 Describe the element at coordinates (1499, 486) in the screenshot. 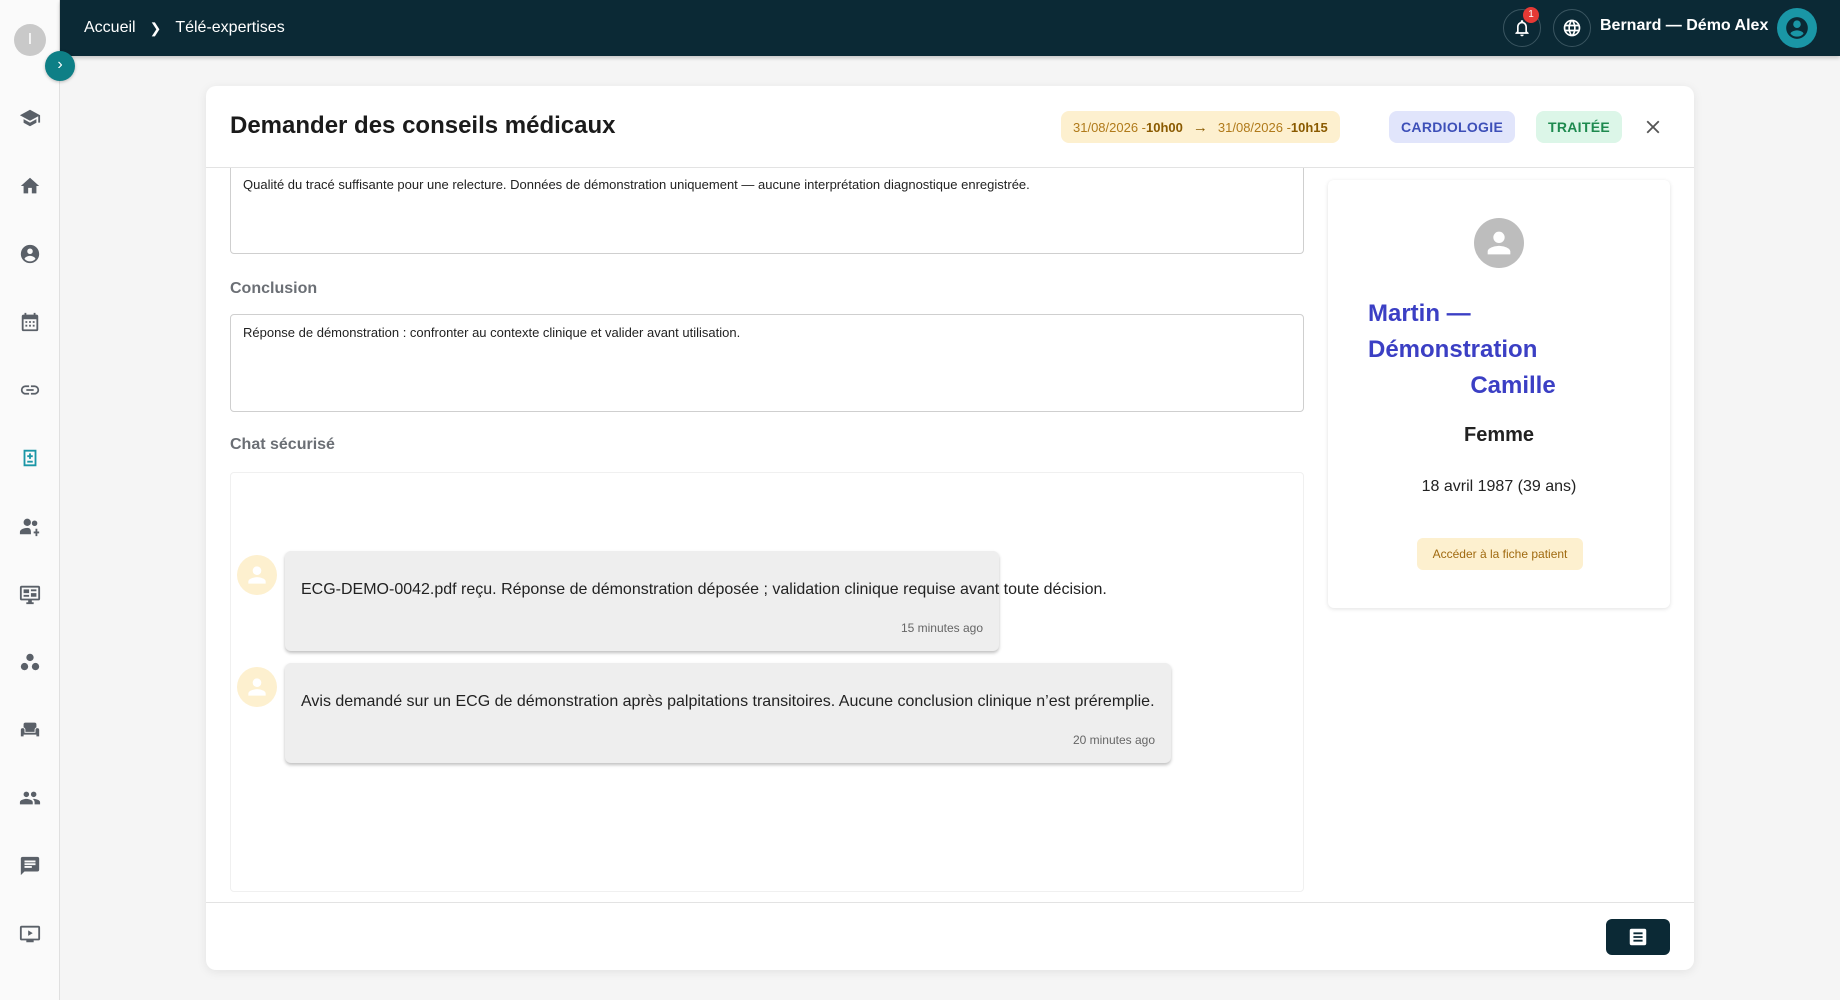

I see `patient-birthdate: 18 avril 1987 (39 ans)` at that location.